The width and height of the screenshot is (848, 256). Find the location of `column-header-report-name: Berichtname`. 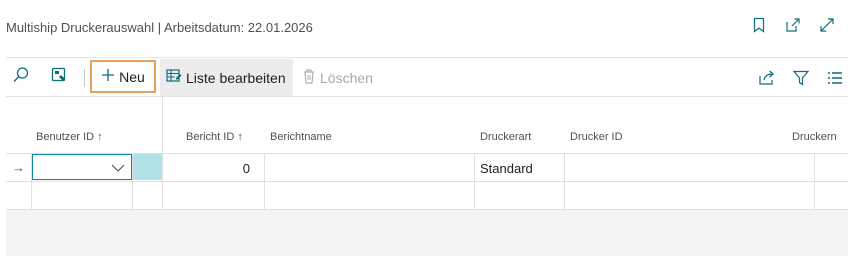

column-header-report-name: Berichtname is located at coordinates (301, 137).